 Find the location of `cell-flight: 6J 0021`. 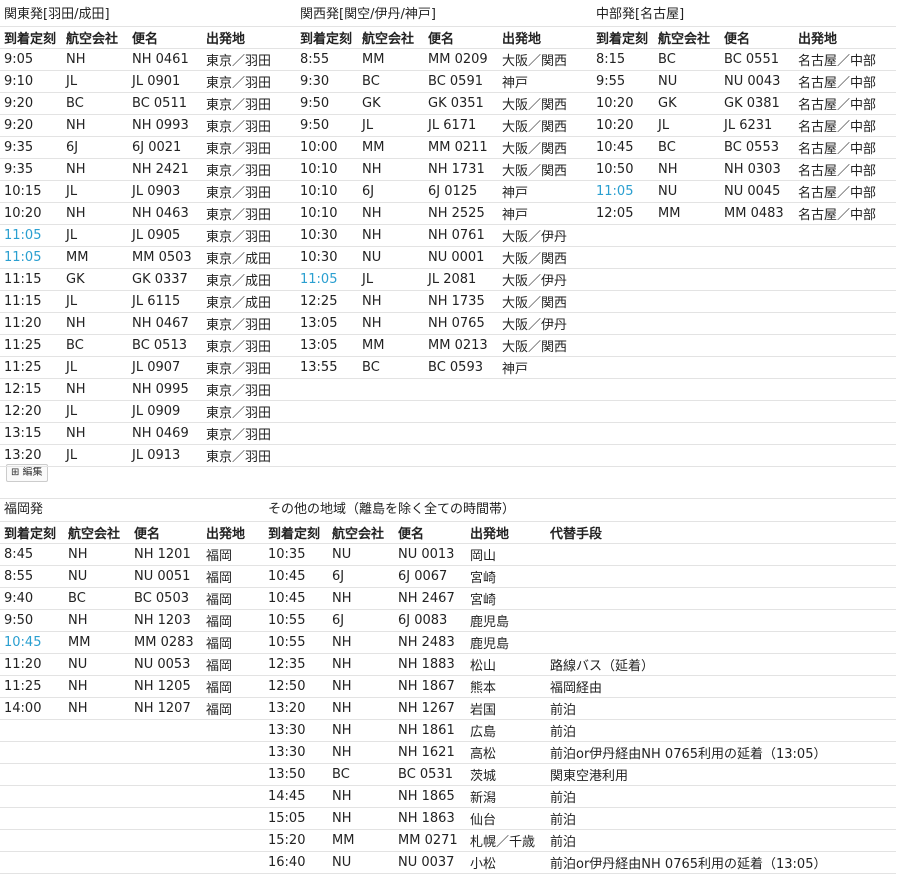

cell-flight: 6J 0021 is located at coordinates (157, 147).